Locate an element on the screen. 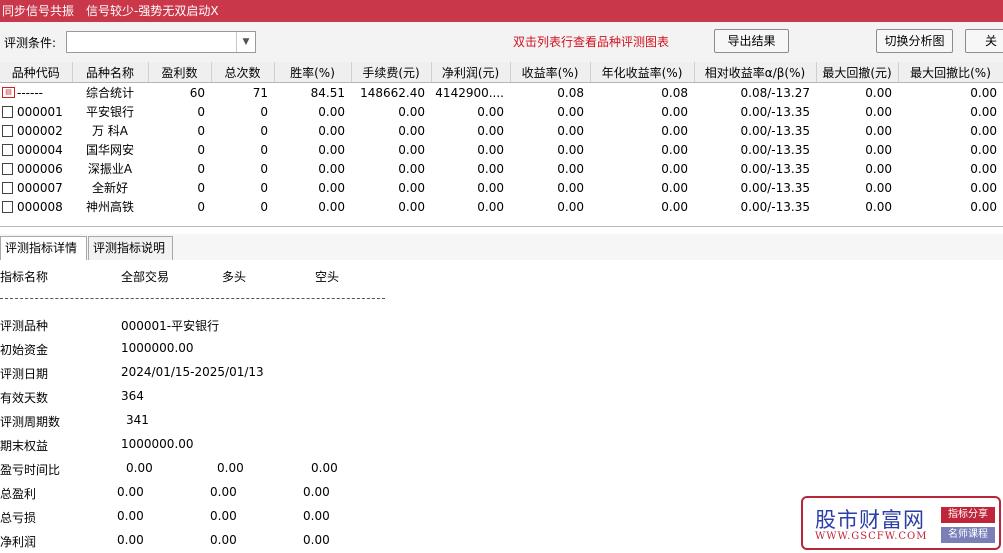 This screenshot has height=553, width=1003. header-indicator-name: 指标名称 is located at coordinates (24, 277).